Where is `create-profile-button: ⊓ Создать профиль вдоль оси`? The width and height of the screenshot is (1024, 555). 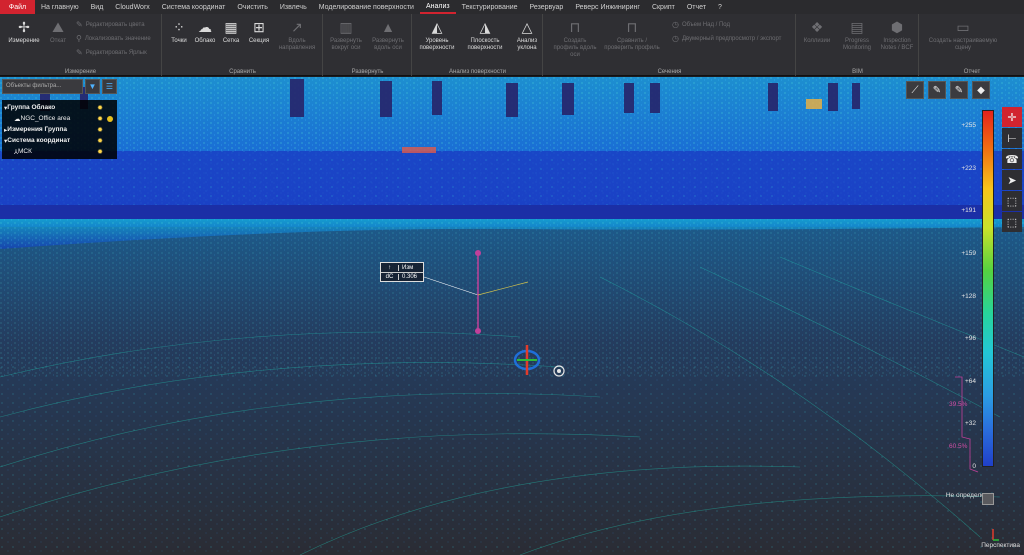
create-profile-button: ⊓ Создать профиль вдоль оси is located at coordinates (575, 38).